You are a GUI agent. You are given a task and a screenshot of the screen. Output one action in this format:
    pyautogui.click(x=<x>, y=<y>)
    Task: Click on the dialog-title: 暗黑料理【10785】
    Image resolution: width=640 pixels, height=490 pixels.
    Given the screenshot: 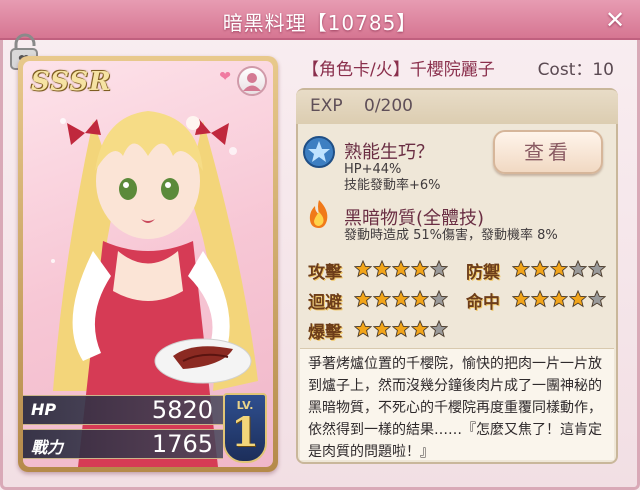 What is the action you would take?
    pyautogui.click(x=320, y=23)
    